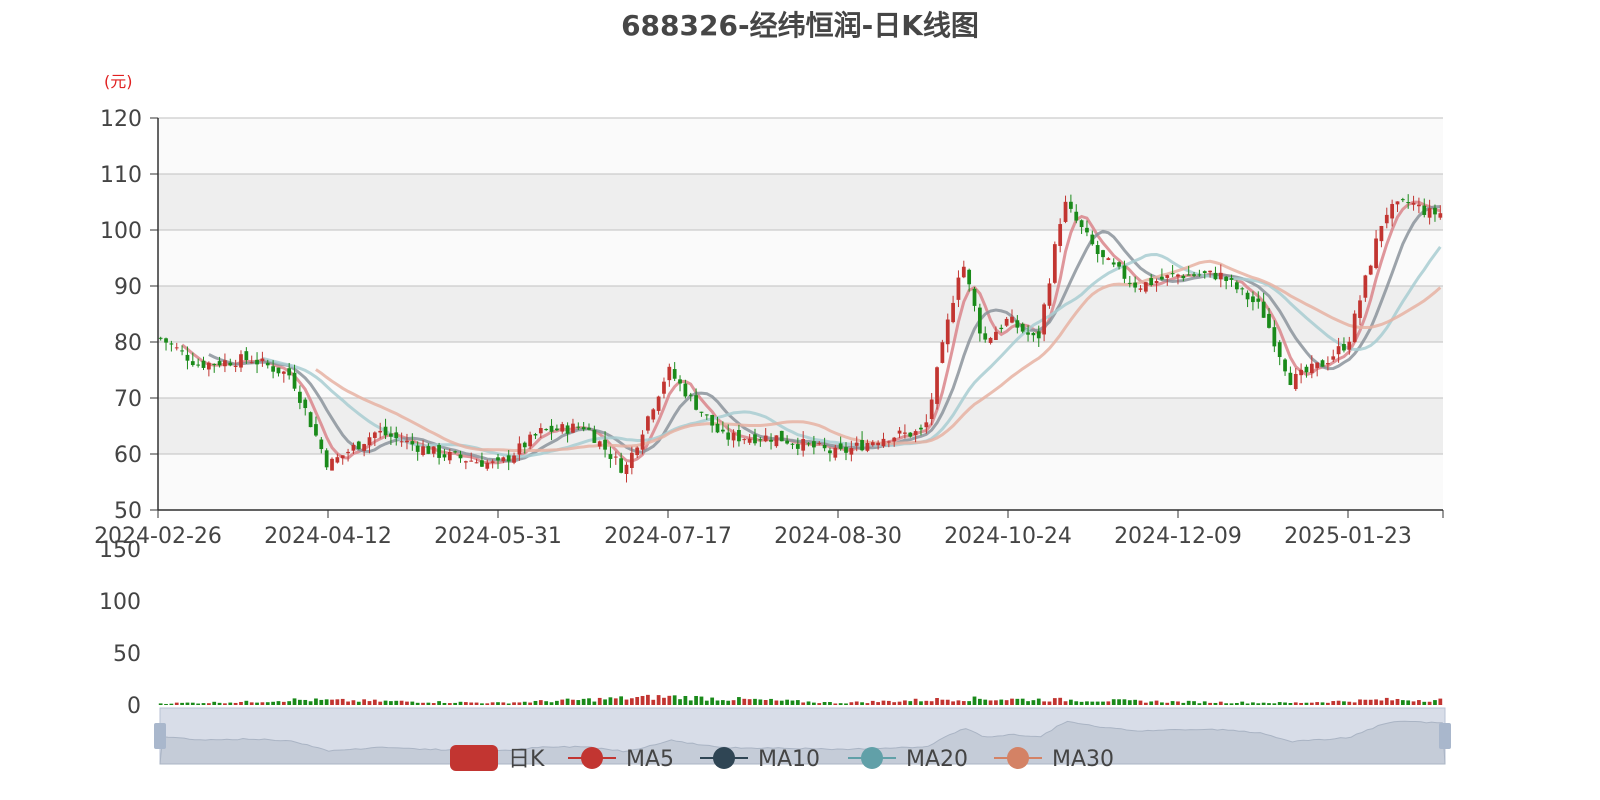 Image resolution: width=1600 pixels, height=800 pixels. I want to click on zoom-handle-right, so click(1445, 736).